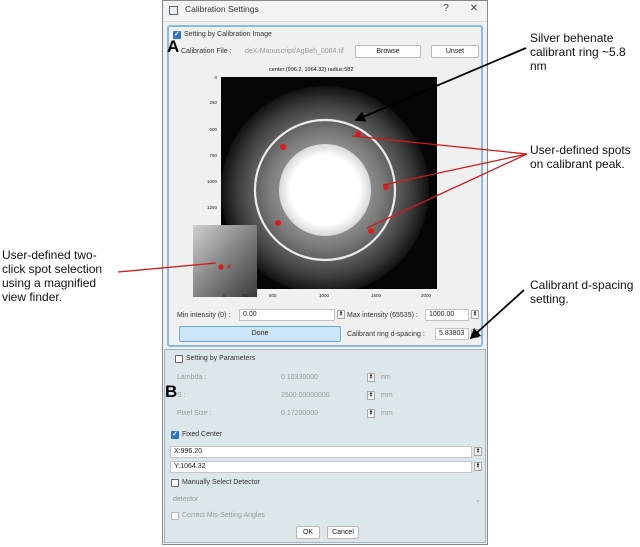 The height and width of the screenshot is (547, 640). I want to click on arrow-two-click, so click(167, 267).